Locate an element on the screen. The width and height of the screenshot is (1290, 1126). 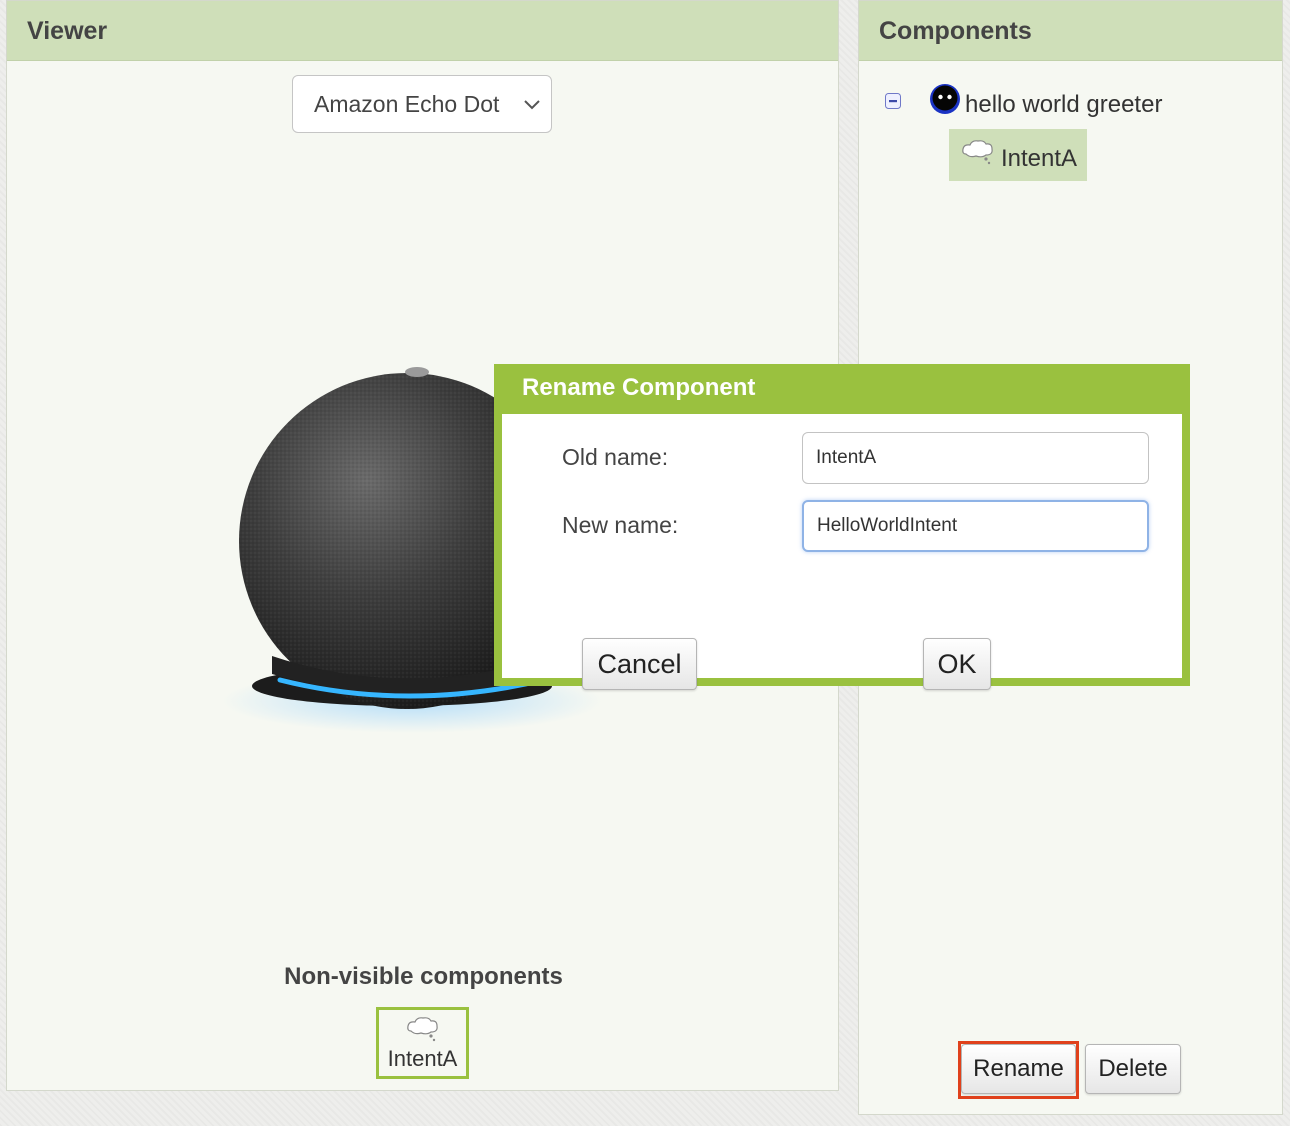
components-header: Components is located at coordinates (1070, 31).